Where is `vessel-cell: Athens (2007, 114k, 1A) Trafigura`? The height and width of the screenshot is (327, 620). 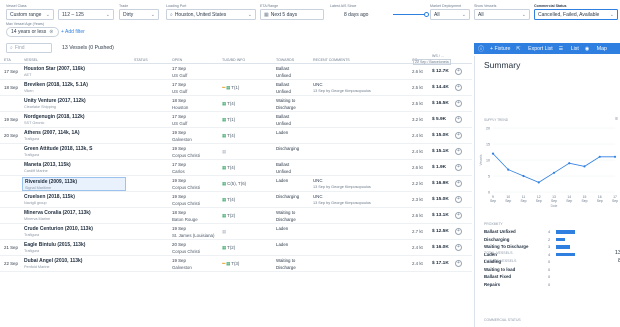
vessel-cell: Athens (2007, 114k, 1A) Trafigura is located at coordinates (74, 136).